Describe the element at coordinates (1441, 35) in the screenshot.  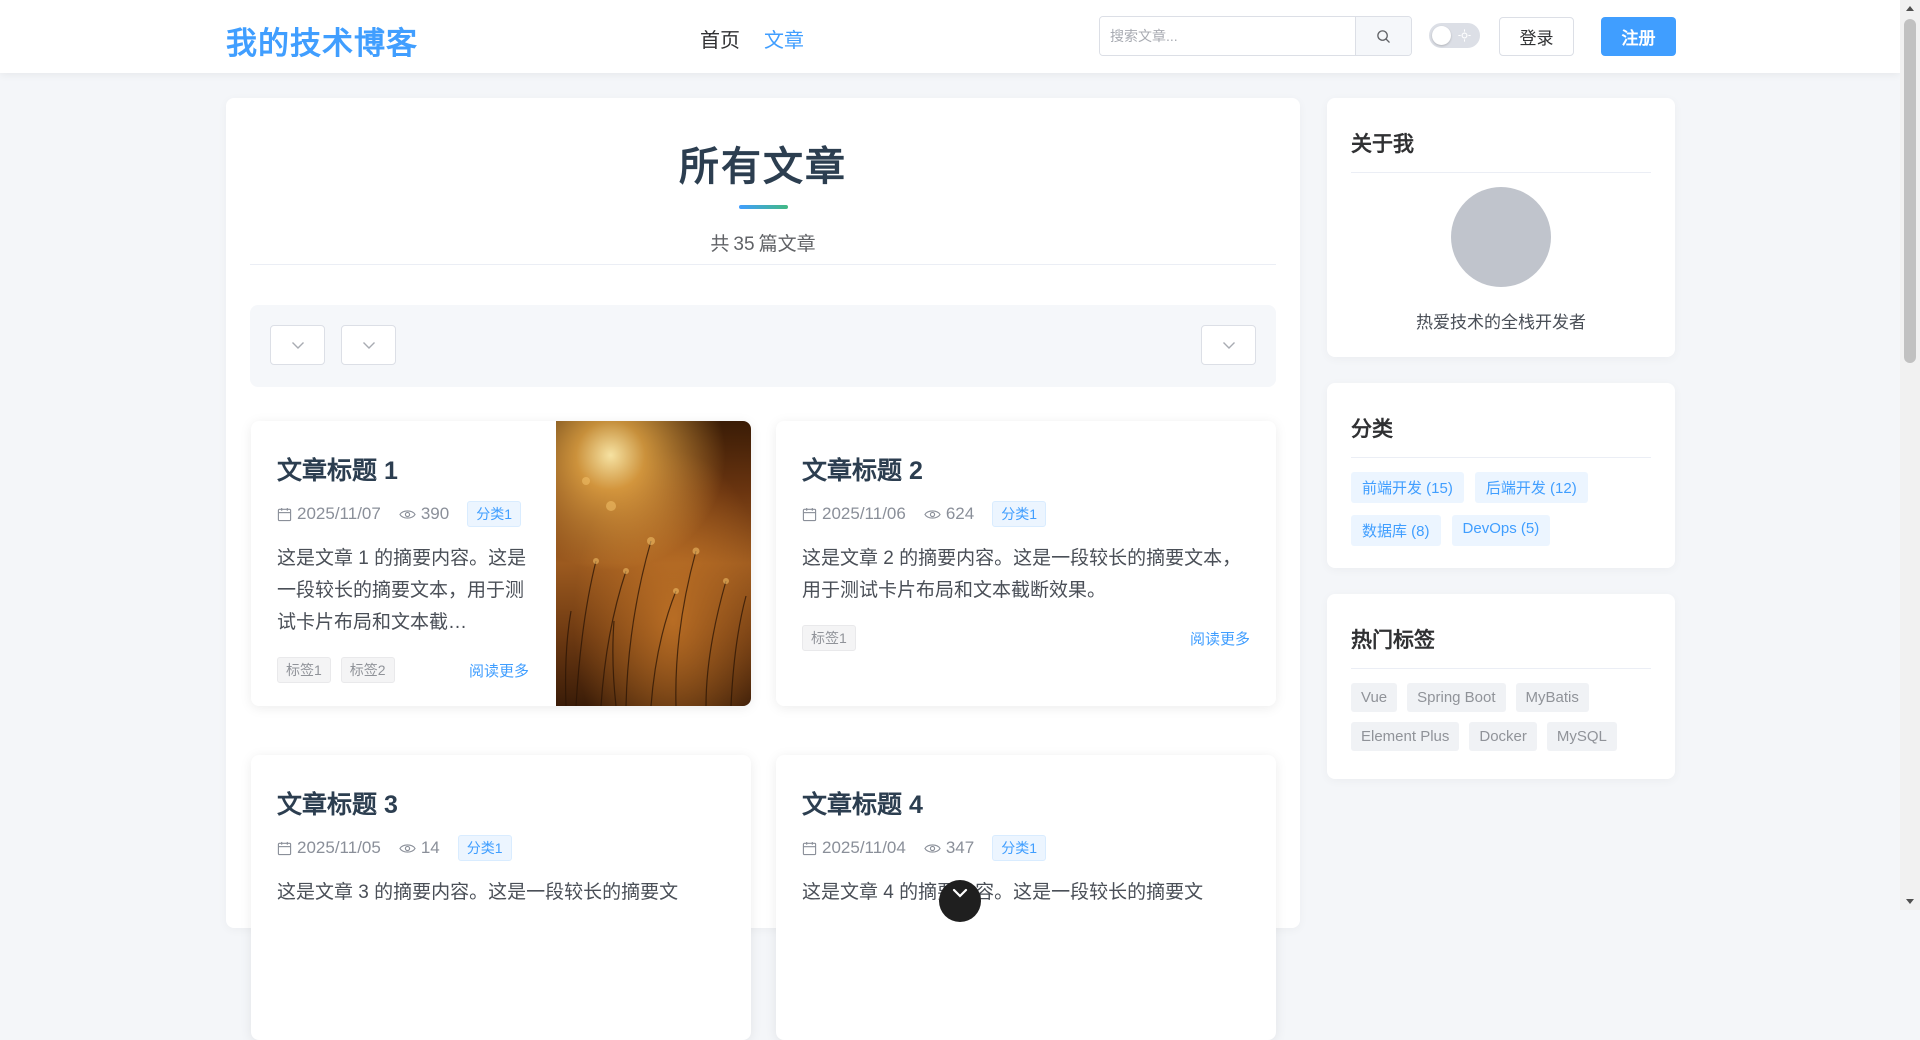
I see `toggle-knob` at that location.